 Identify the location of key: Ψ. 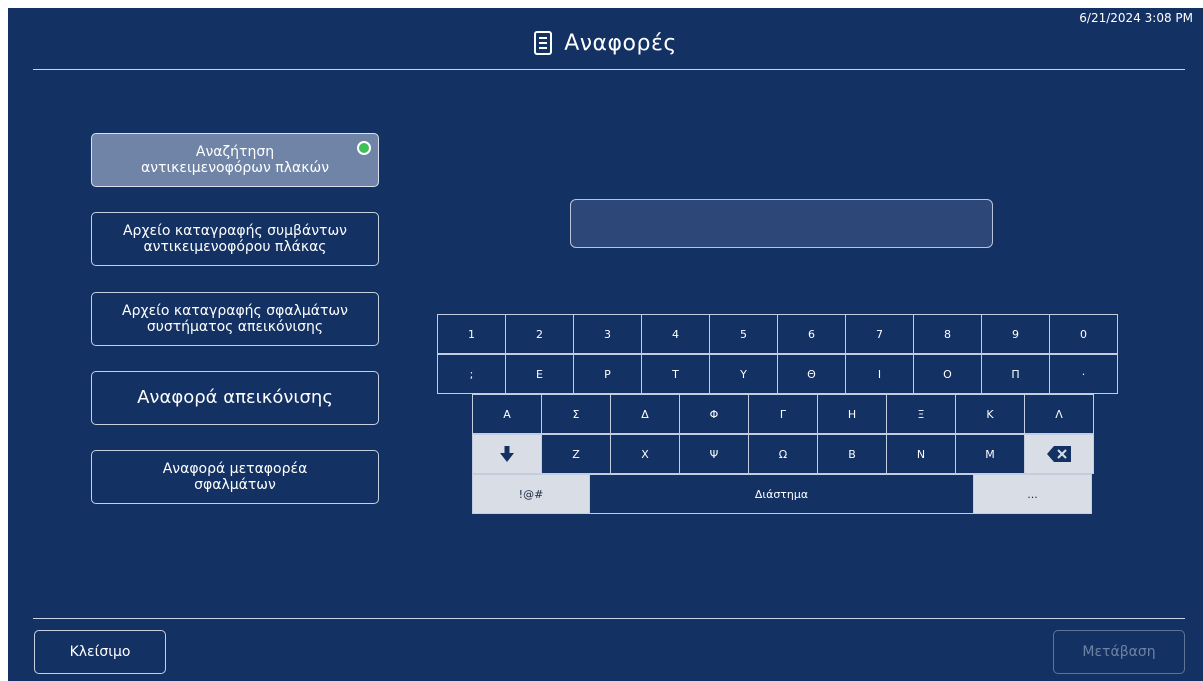
(714, 454).